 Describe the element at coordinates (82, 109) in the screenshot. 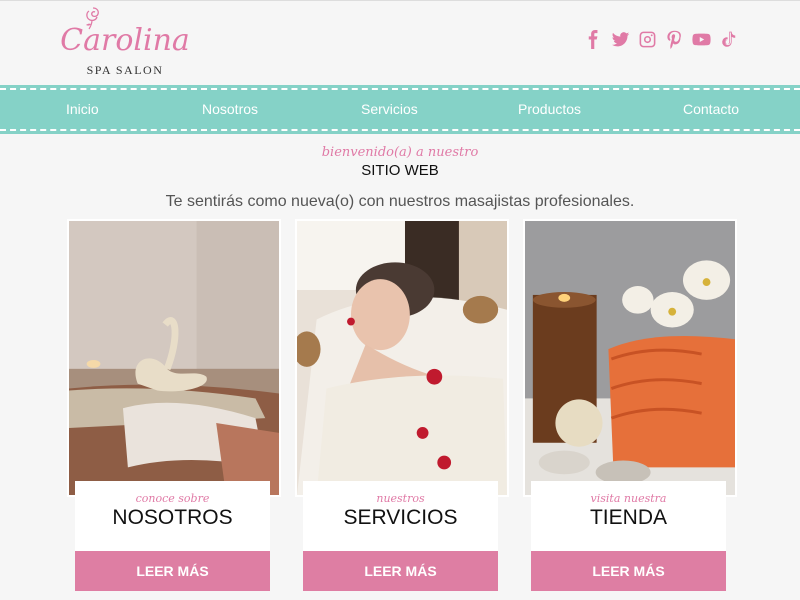

I see `nav-item-inicio: Inicio` at that location.